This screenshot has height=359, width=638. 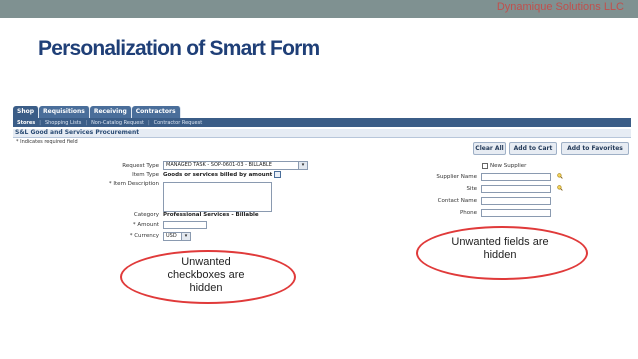 What do you see at coordinates (560, 7) in the screenshot?
I see `brand-text: Dynamique Solutions LLC` at bounding box center [560, 7].